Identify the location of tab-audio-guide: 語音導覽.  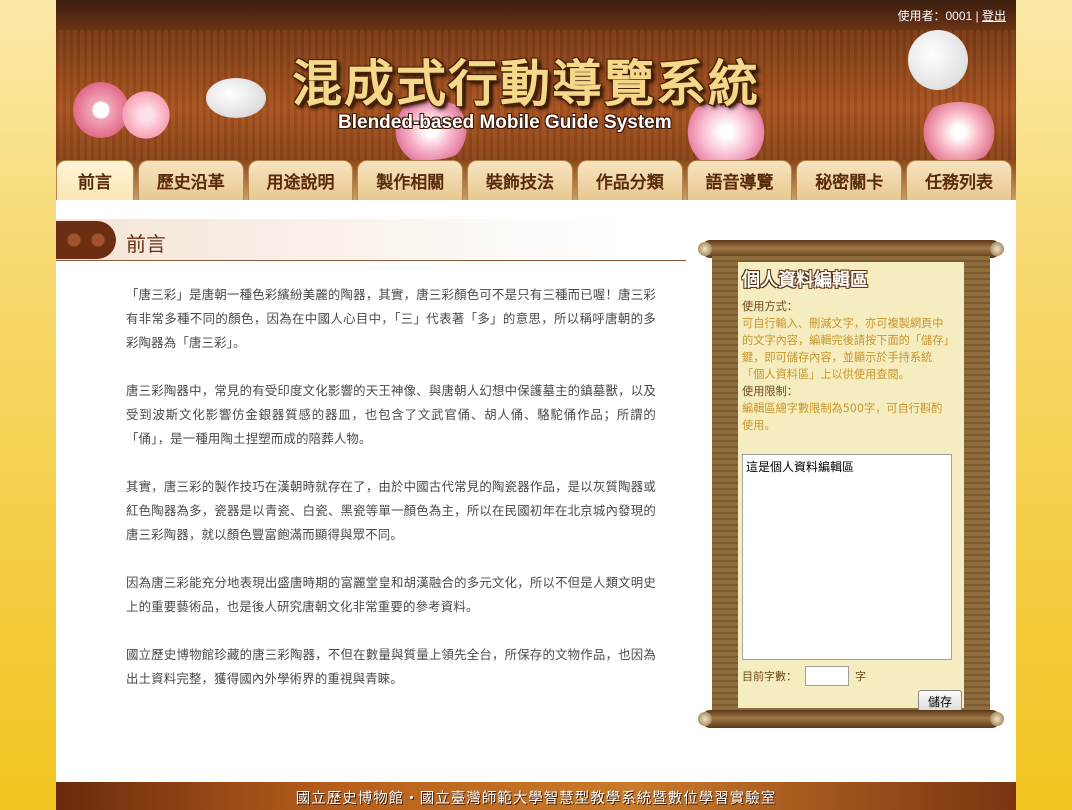
(739, 180).